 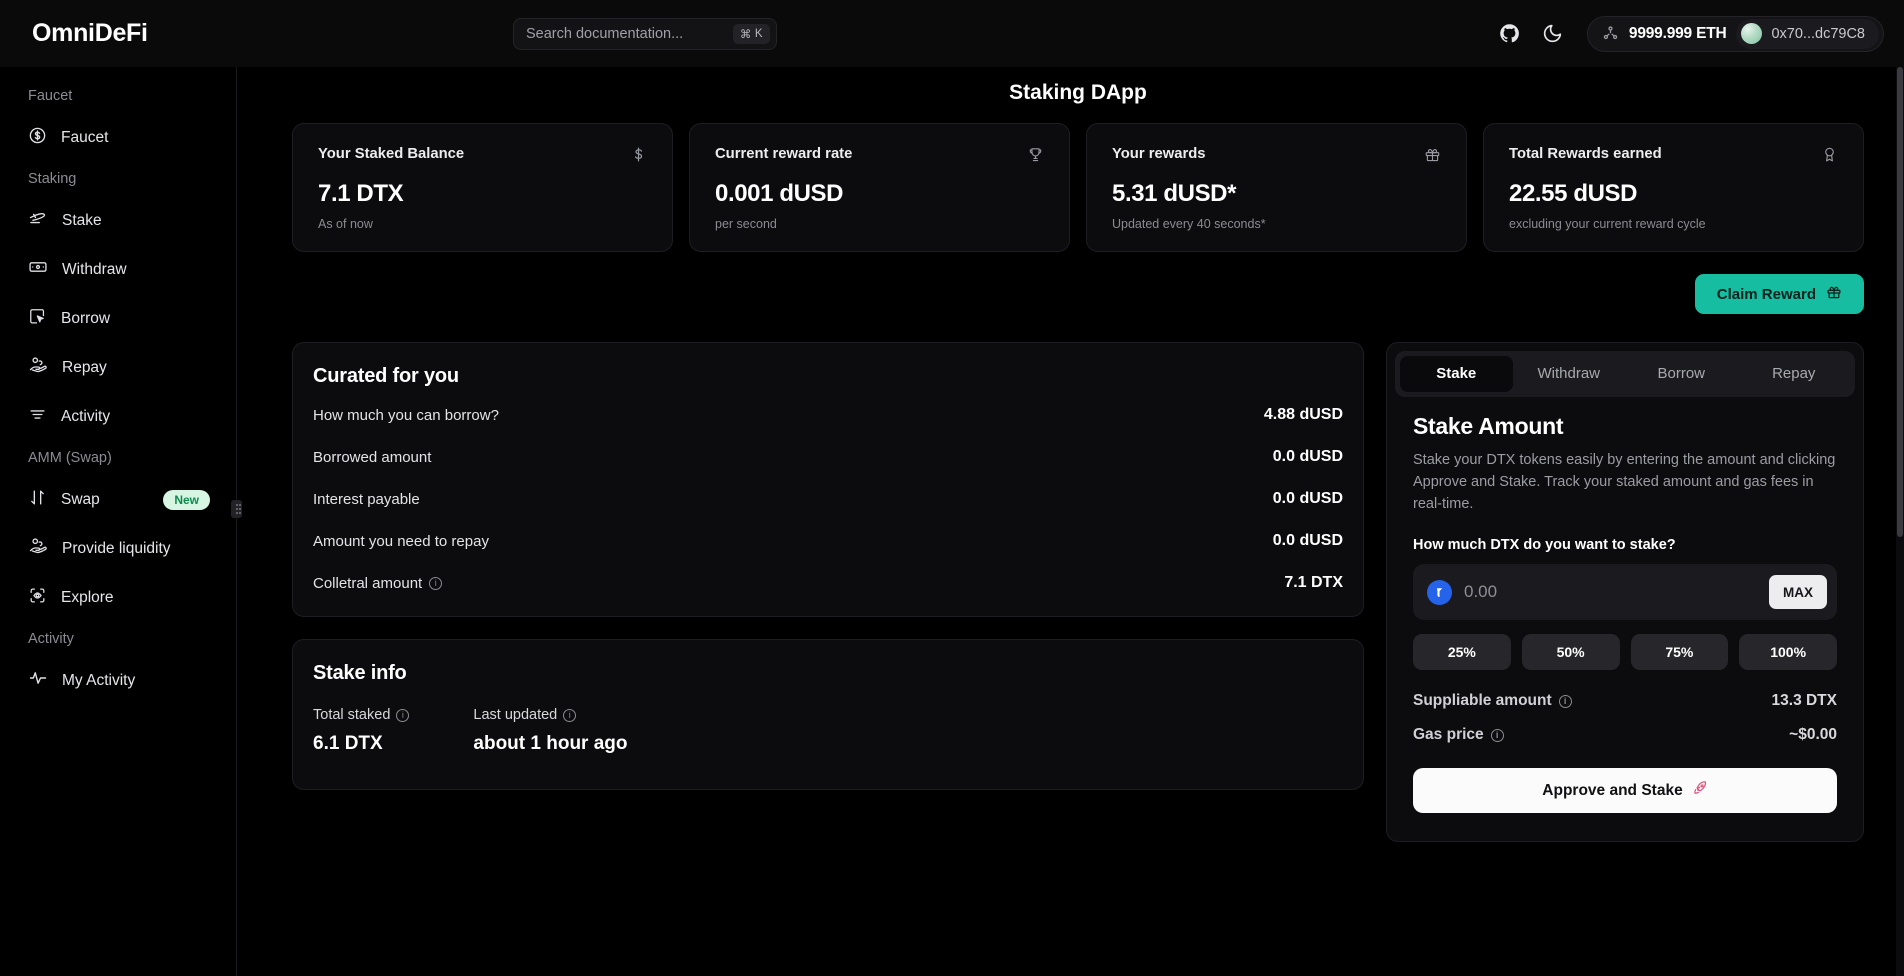 I want to click on sidebar-item-label: Faucet, so click(x=85, y=137).